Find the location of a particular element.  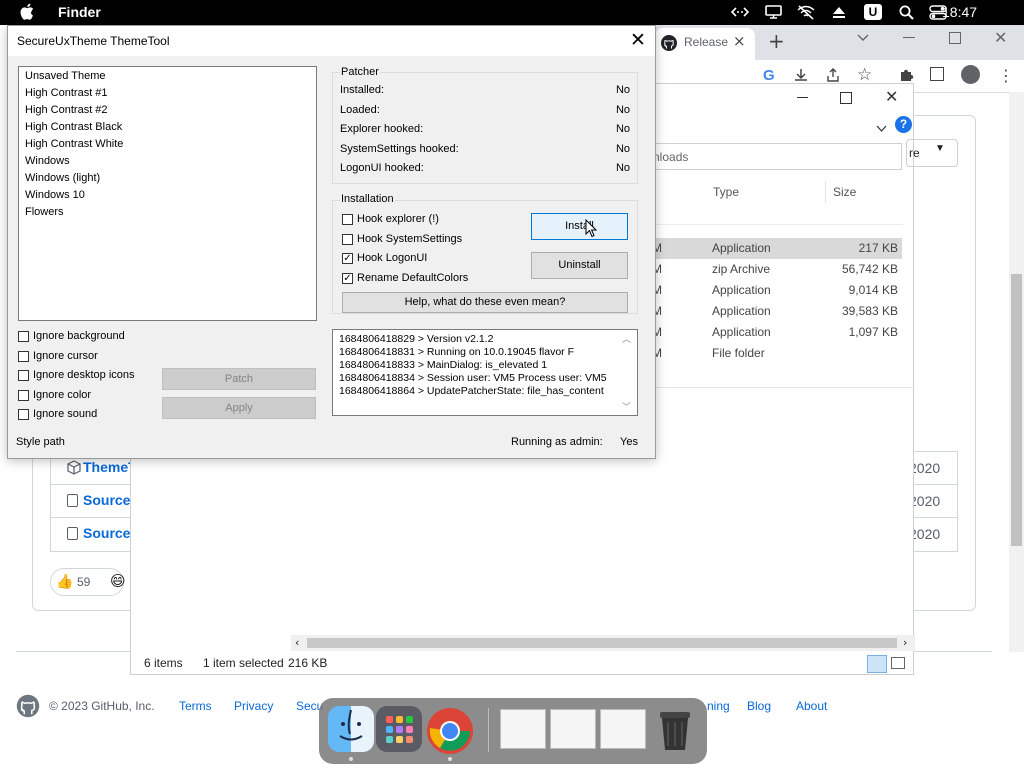

chrome-icon is located at coordinates (449, 730).